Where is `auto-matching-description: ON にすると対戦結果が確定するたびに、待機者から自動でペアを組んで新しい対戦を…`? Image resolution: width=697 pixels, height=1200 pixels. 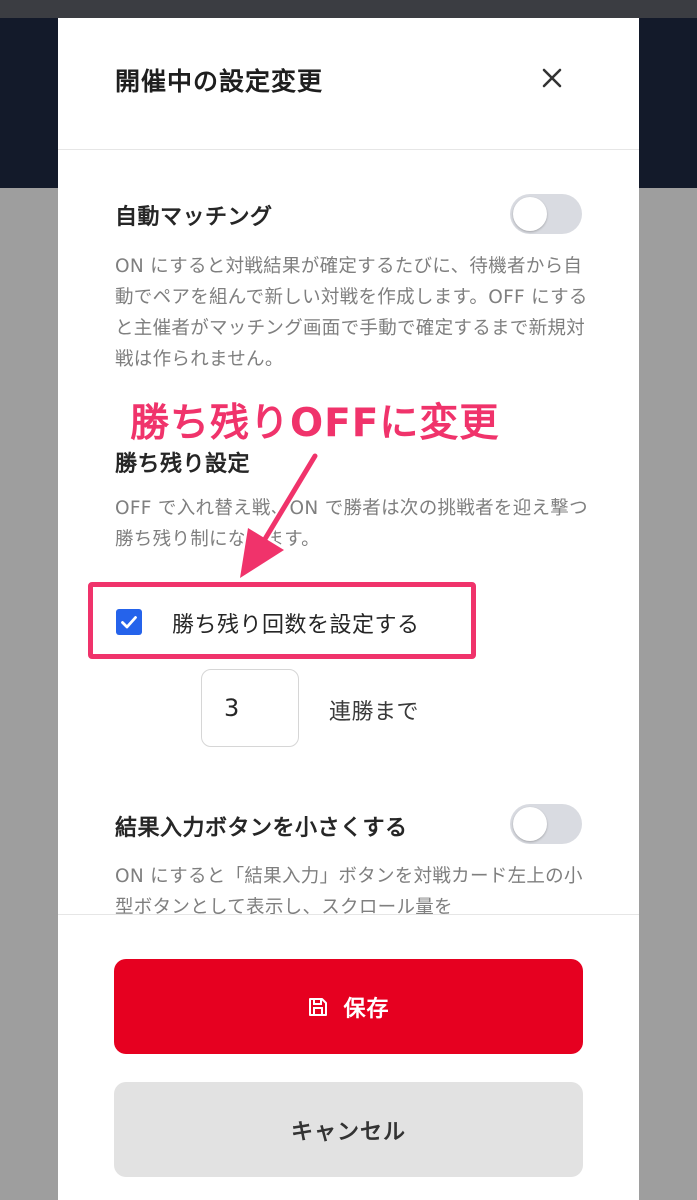
auto-matching-description: ON にすると対戦結果が確定するたびに、待機者から自動でペアを組んで新しい対戦を… is located at coordinates (351, 313).